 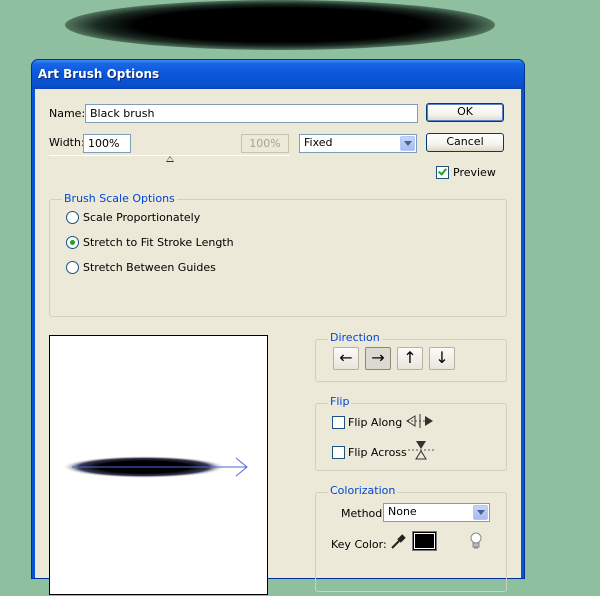 I want to click on key-color-label: Key Color:, so click(x=359, y=544).